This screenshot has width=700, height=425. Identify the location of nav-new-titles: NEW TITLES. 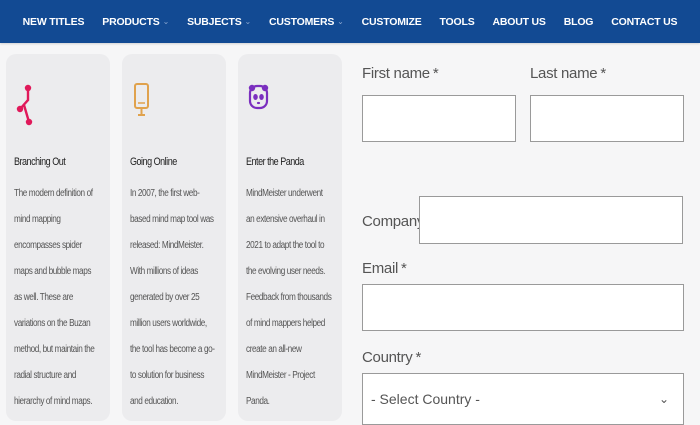
(54, 22).